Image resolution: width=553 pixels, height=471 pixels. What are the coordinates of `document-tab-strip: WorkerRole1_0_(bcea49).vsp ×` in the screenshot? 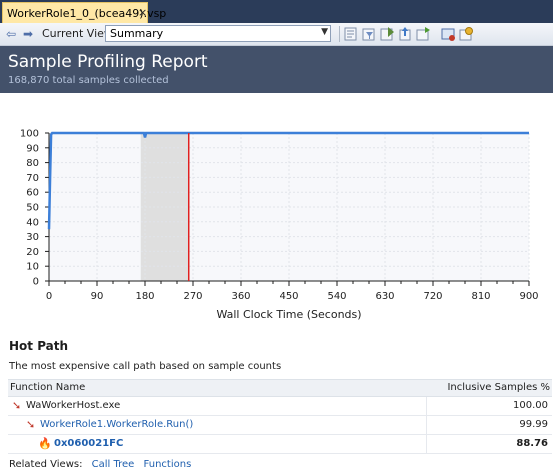 It's located at (276, 11).